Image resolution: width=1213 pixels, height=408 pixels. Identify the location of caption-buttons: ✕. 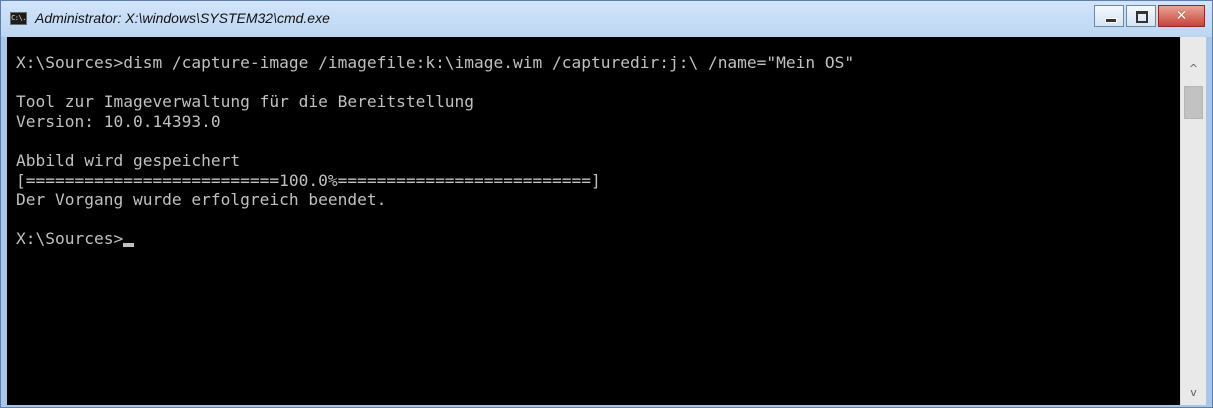
(1149, 16).